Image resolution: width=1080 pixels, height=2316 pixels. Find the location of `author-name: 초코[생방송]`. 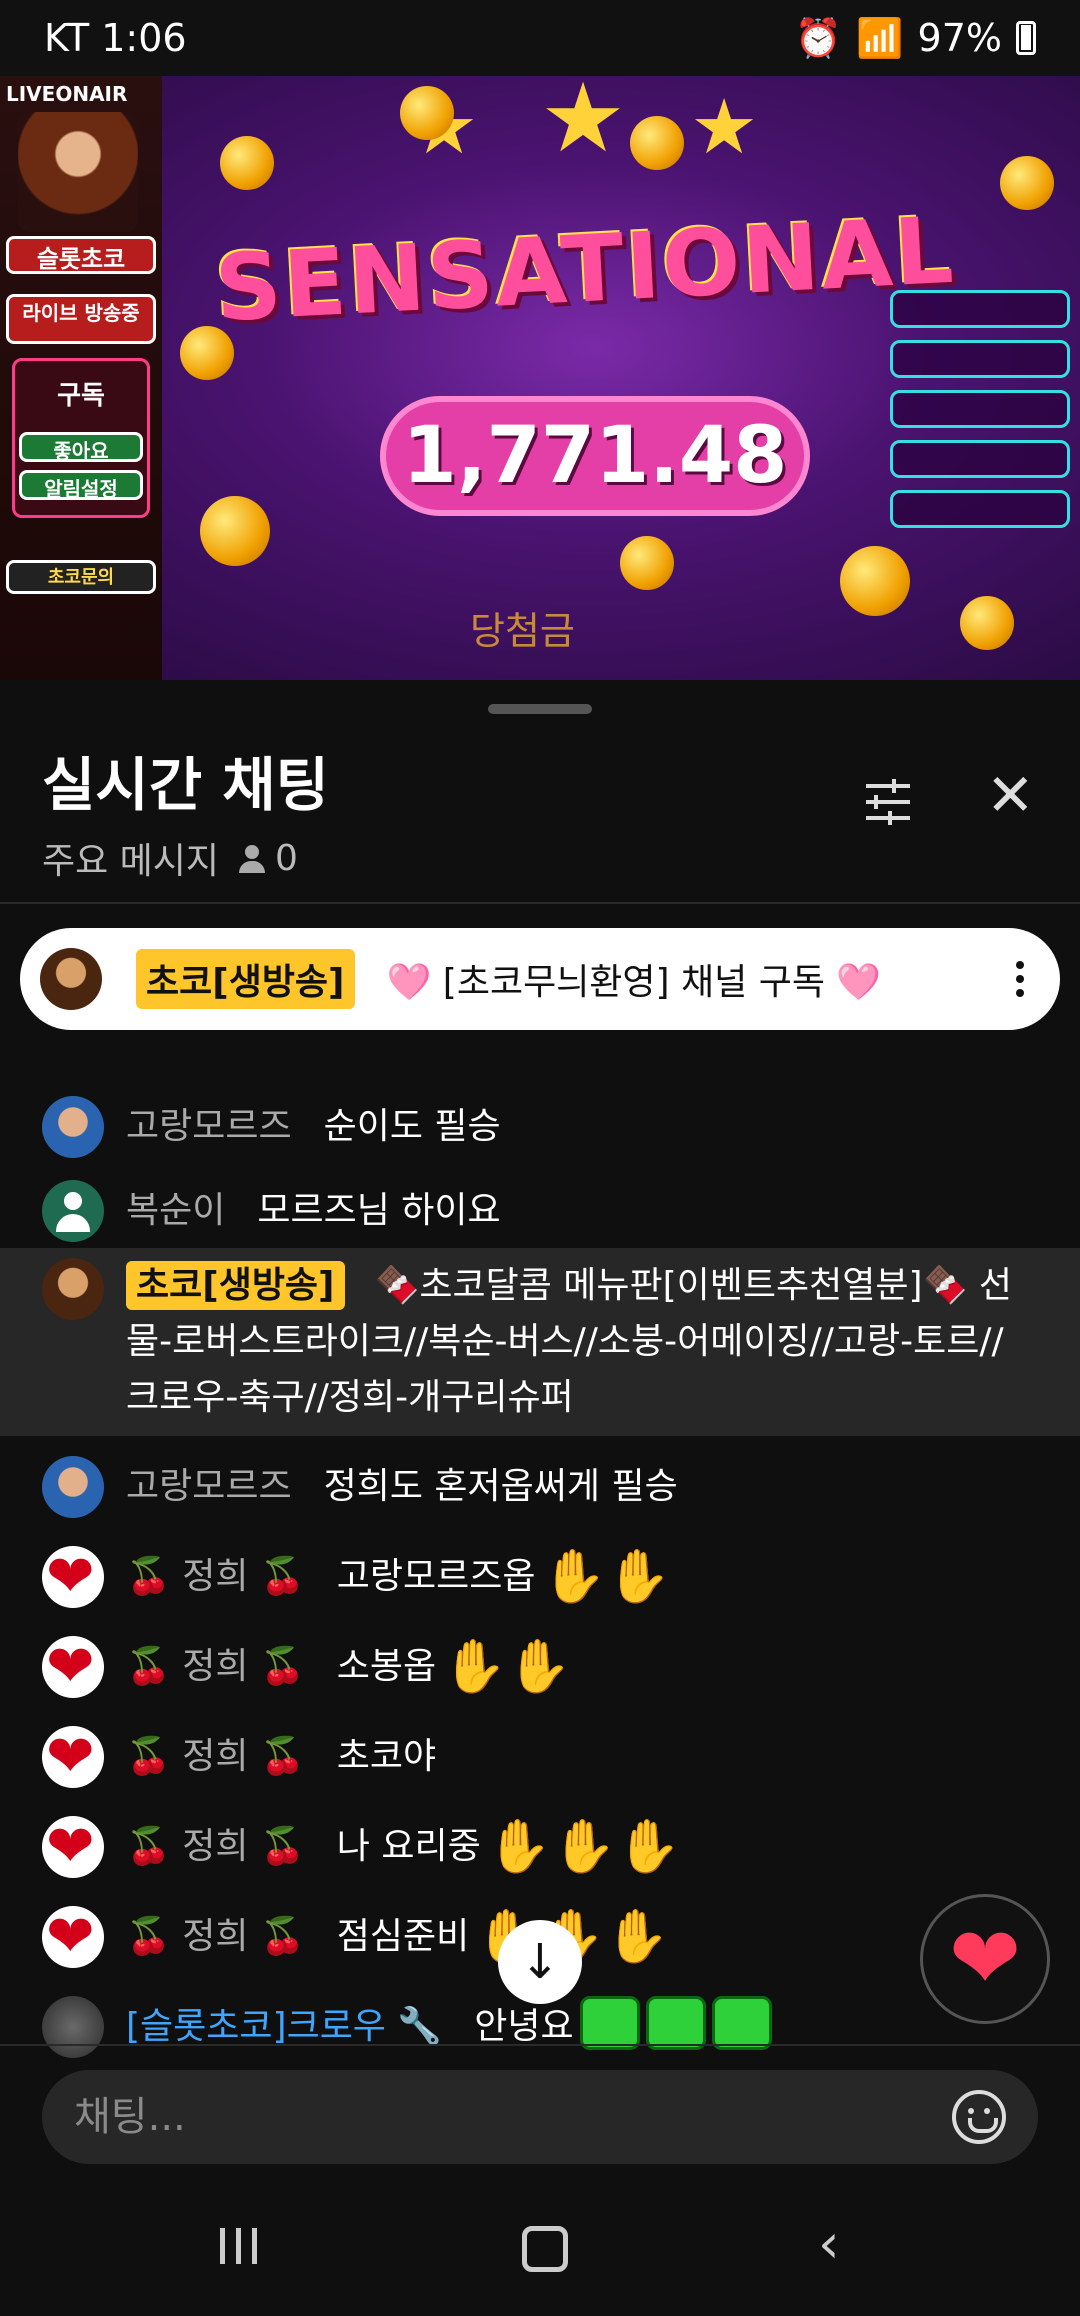

author-name: 초코[생방송] is located at coordinates (235, 1285).